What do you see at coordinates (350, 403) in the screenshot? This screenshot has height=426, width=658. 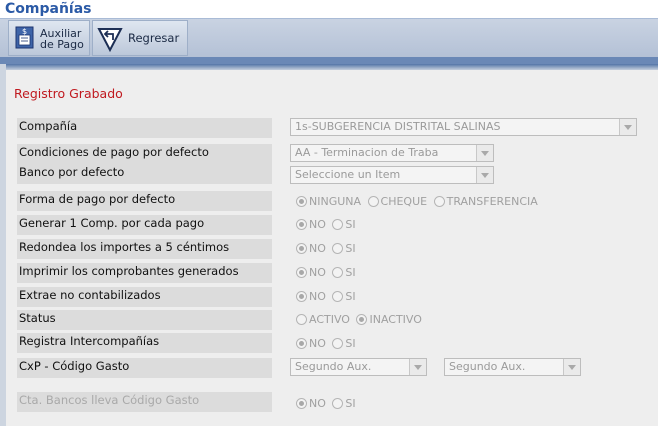 I see `radio-cta-si-label: SI` at bounding box center [350, 403].